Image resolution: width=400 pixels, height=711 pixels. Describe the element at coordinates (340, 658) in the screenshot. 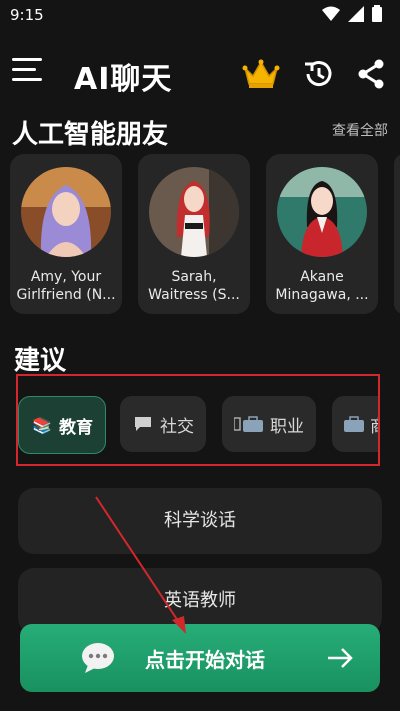

I see `arrow-right-icon` at that location.